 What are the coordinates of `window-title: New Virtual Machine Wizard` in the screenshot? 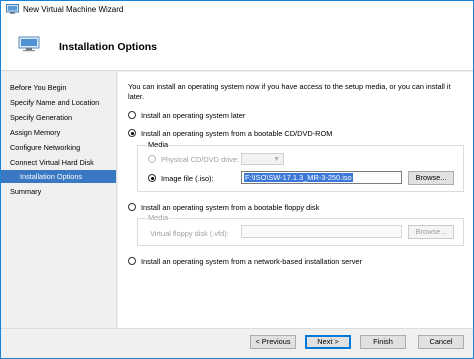 It's located at (73, 9).